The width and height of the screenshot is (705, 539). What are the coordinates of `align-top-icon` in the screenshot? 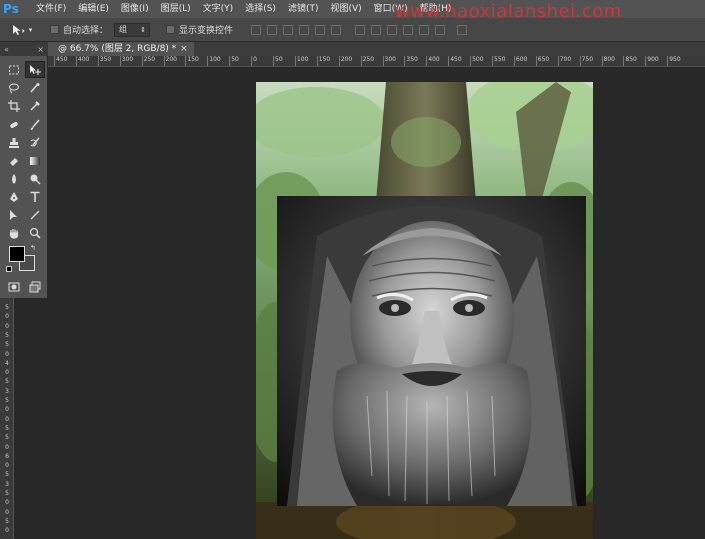 It's located at (256, 29).